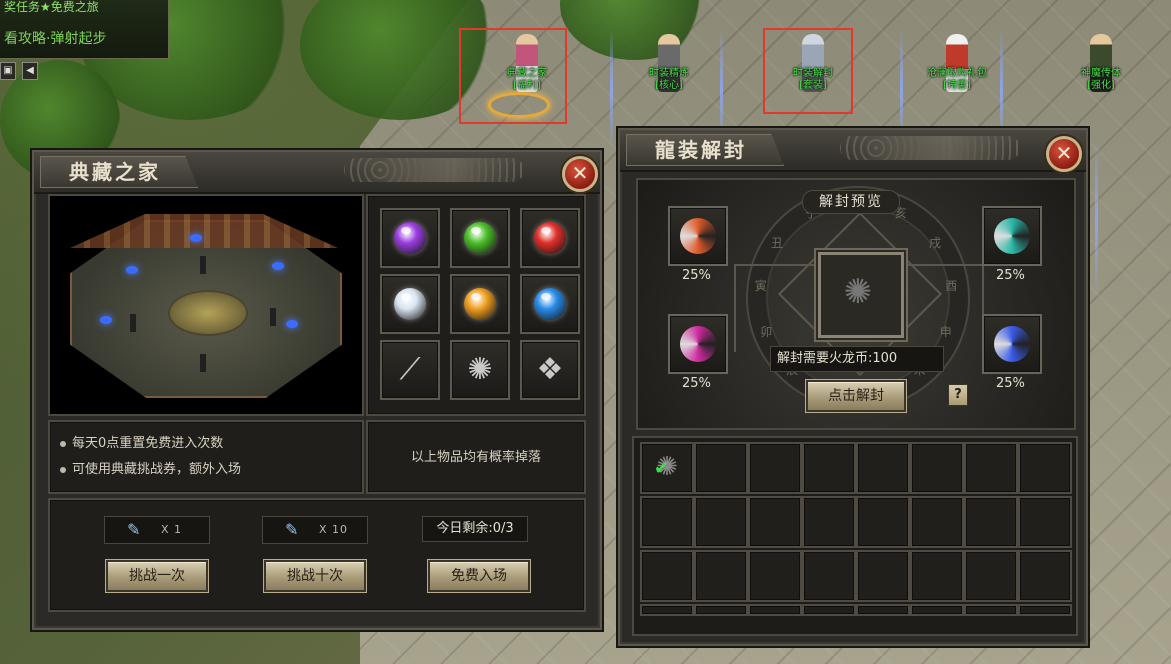 The image size is (1171, 664). What do you see at coordinates (662, 468) in the screenshot?
I see `check-icon: ✔` at bounding box center [662, 468].